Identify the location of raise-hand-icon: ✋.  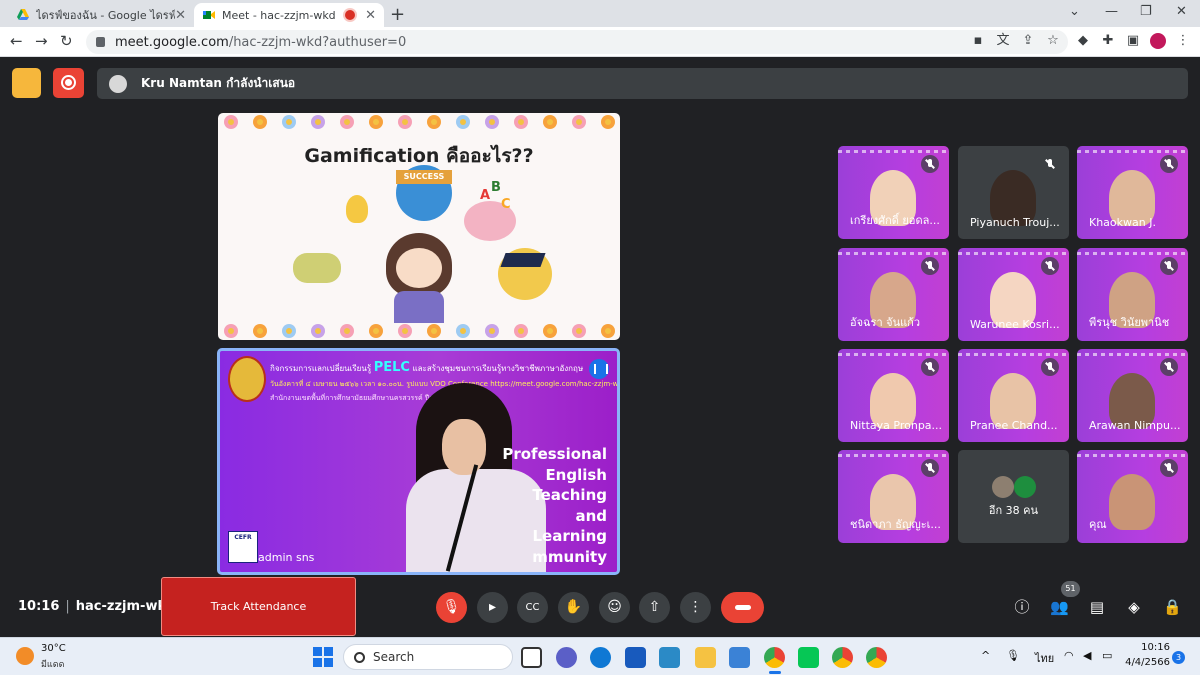
(573, 607).